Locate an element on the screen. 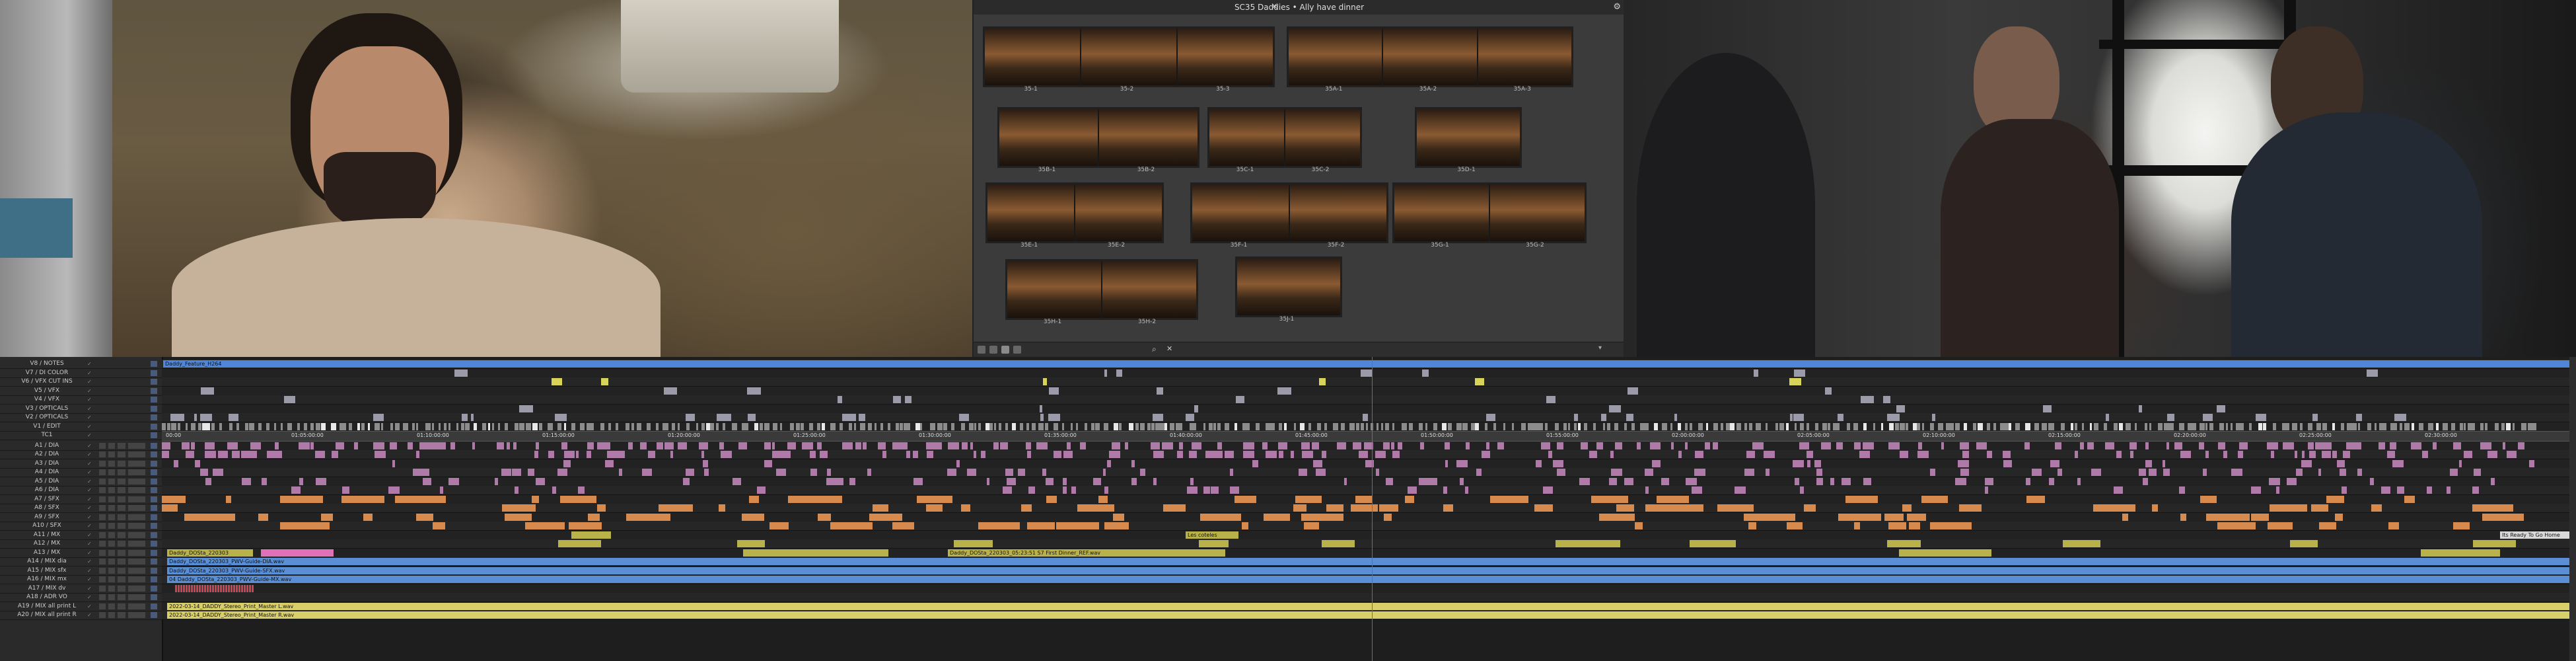 This screenshot has height=661, width=2576. track-lane: Daddy_DOSta_220303_PWV-Guide-SFX.wav is located at coordinates (1369, 571).